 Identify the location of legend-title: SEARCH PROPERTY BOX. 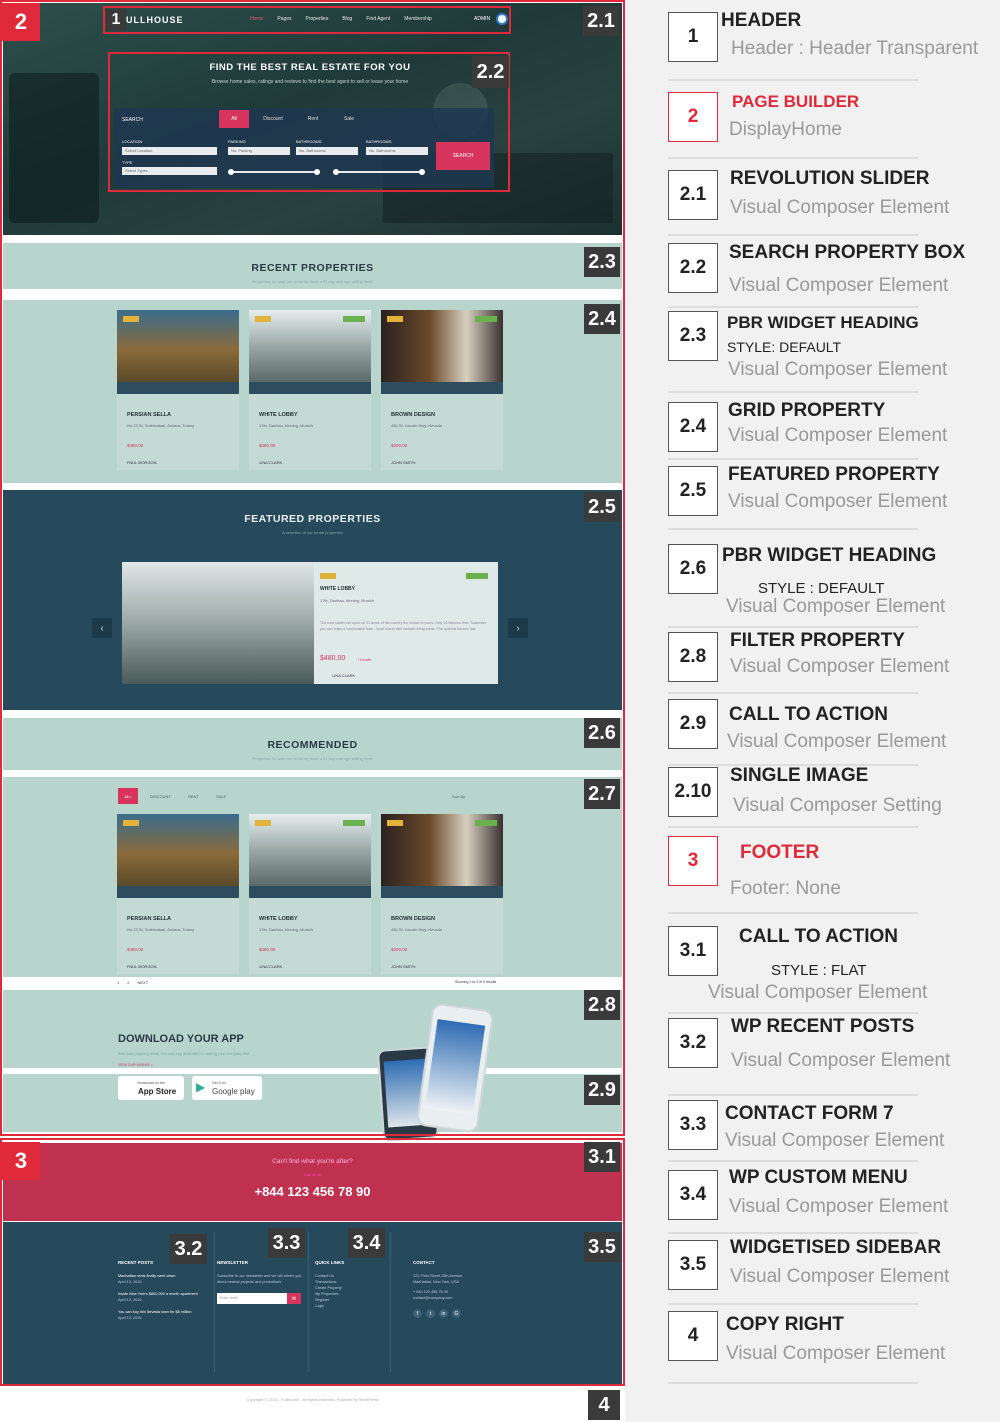
(847, 252).